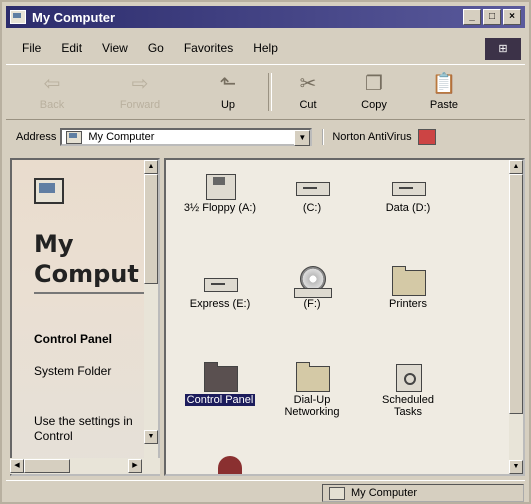 Image resolution: width=531 pixels, height=504 pixels. I want to click on up-button: ⬑ Up, so click(228, 92).